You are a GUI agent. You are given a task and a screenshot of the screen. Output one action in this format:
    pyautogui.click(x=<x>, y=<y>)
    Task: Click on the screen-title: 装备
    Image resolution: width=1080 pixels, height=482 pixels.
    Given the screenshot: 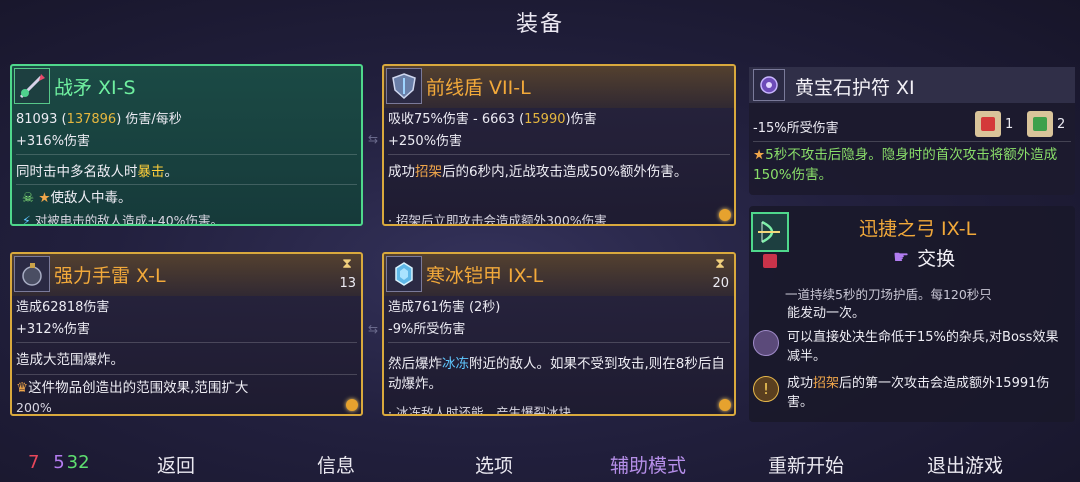 What is the action you would take?
    pyautogui.click(x=539, y=24)
    